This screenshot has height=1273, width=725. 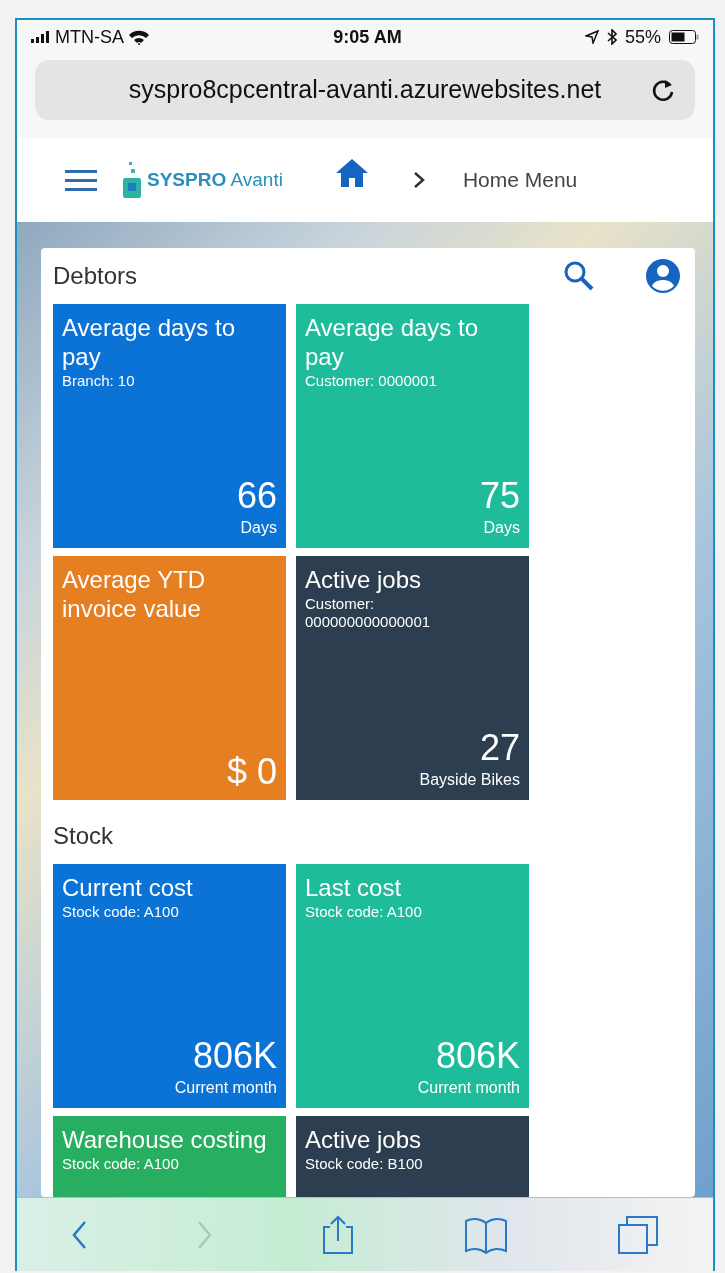 What do you see at coordinates (367, 37) in the screenshot?
I see `status-time: 9:05 AM` at bounding box center [367, 37].